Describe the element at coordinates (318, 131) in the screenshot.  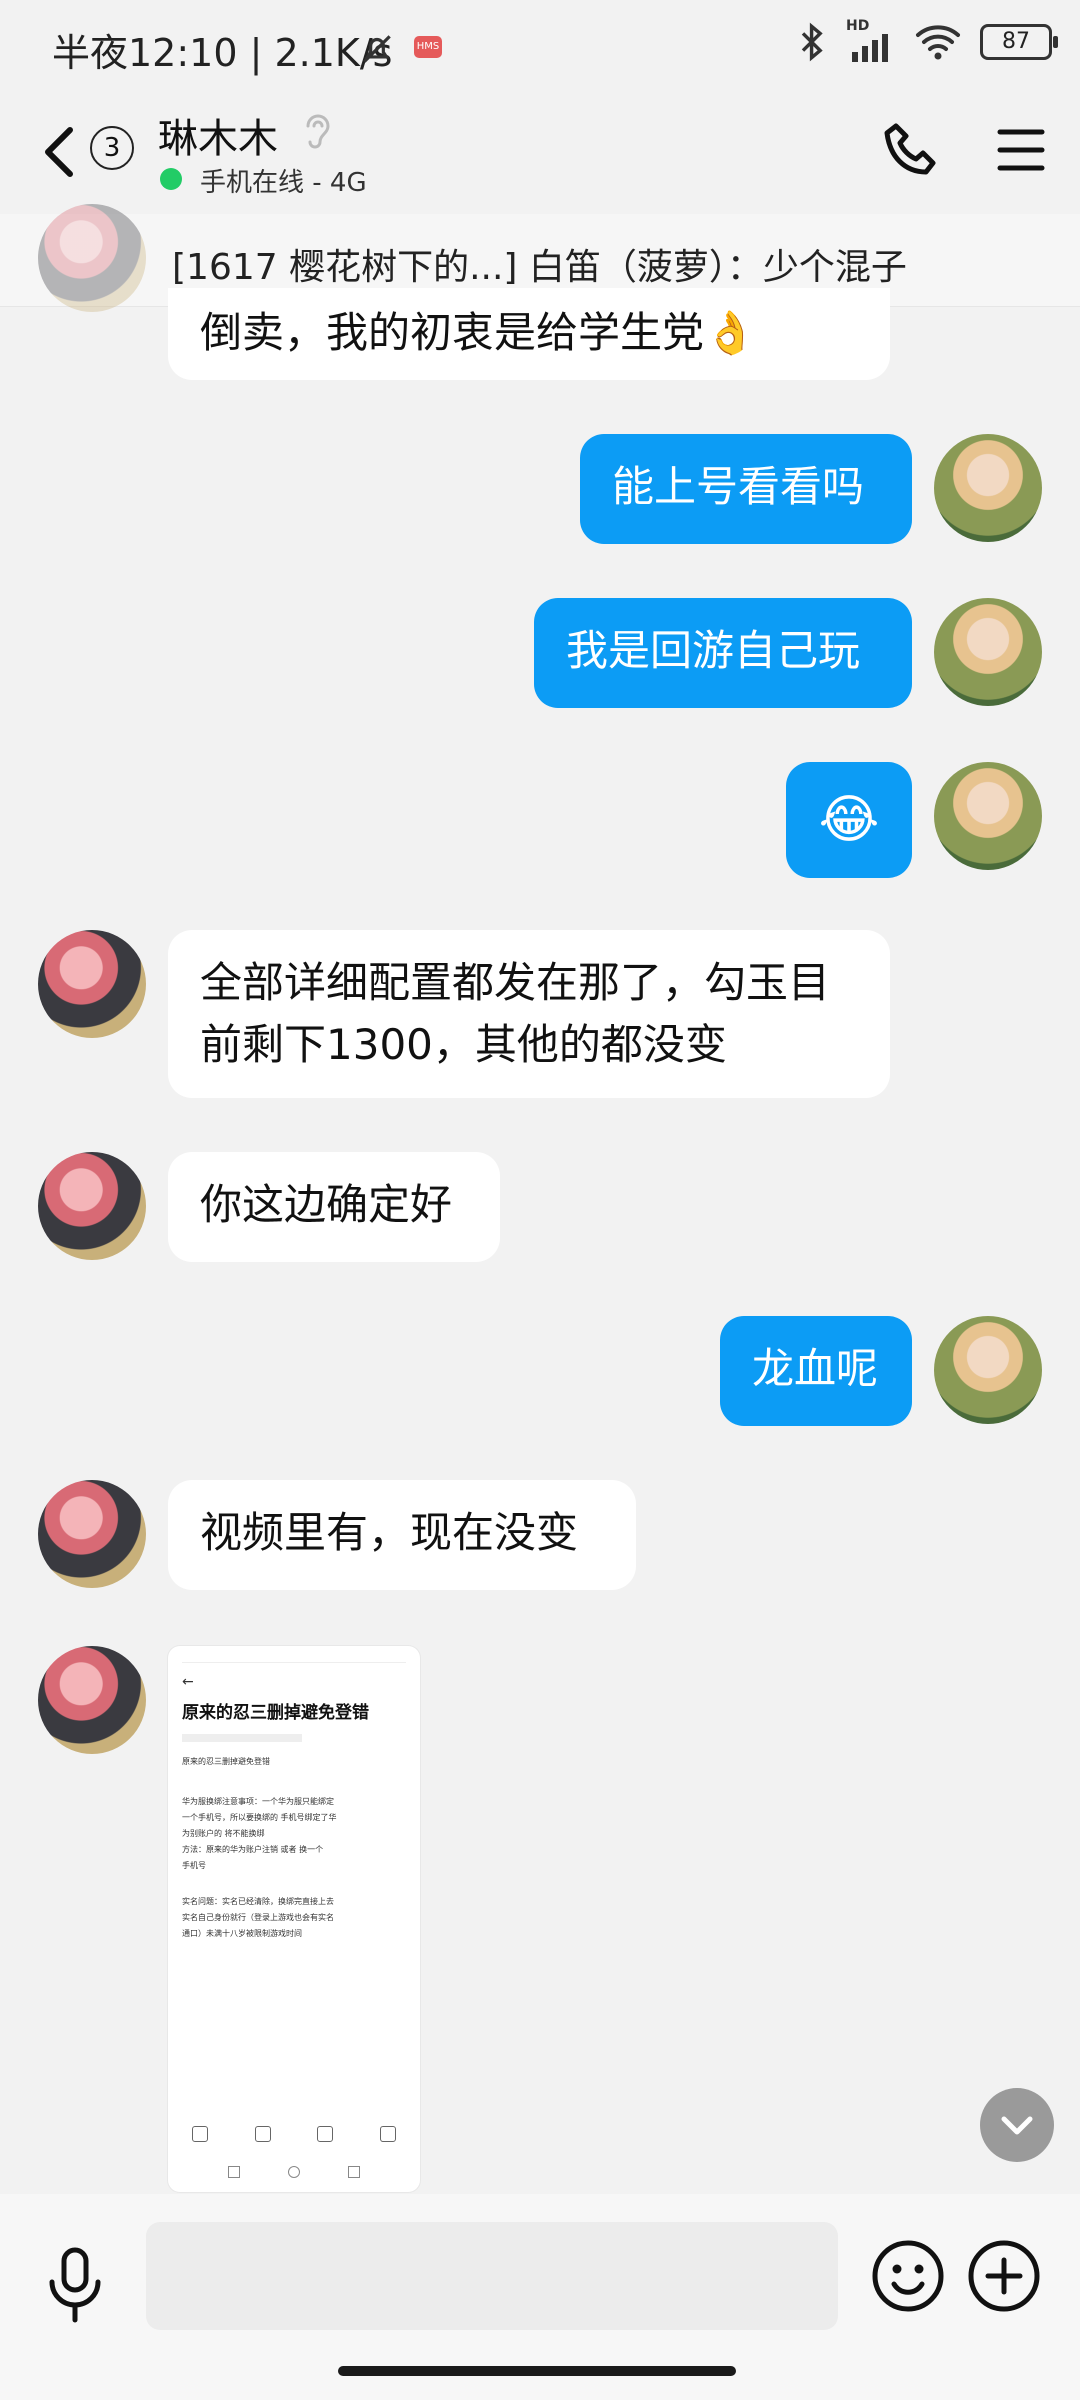
I see `ear-icon` at that location.